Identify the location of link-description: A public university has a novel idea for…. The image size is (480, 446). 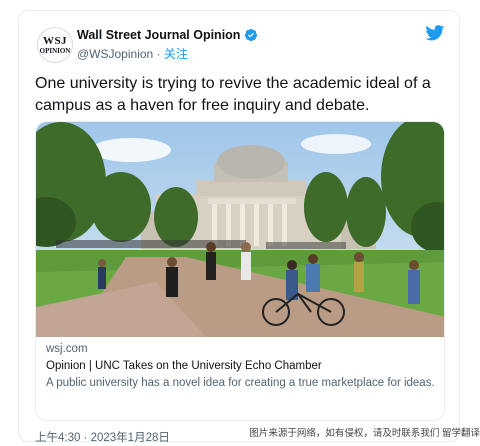
(240, 383).